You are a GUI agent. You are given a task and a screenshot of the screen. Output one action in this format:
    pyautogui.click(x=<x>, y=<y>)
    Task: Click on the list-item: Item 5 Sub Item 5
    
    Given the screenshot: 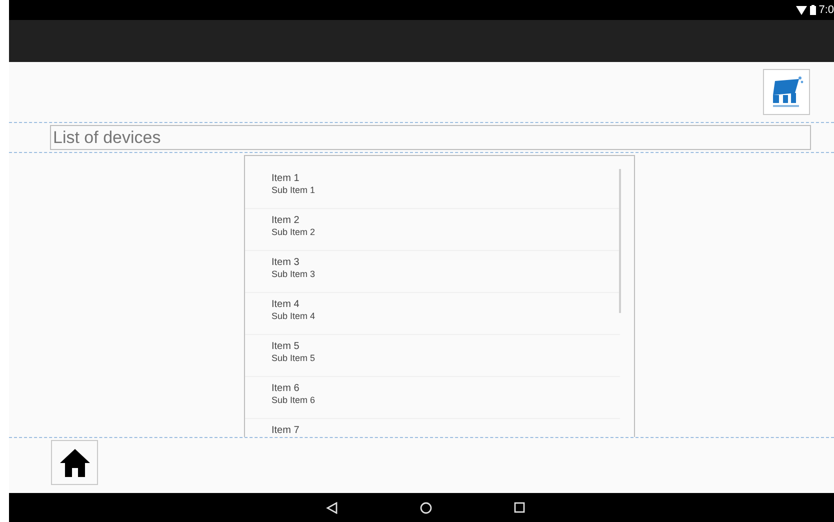 What is the action you would take?
    pyautogui.click(x=432, y=356)
    